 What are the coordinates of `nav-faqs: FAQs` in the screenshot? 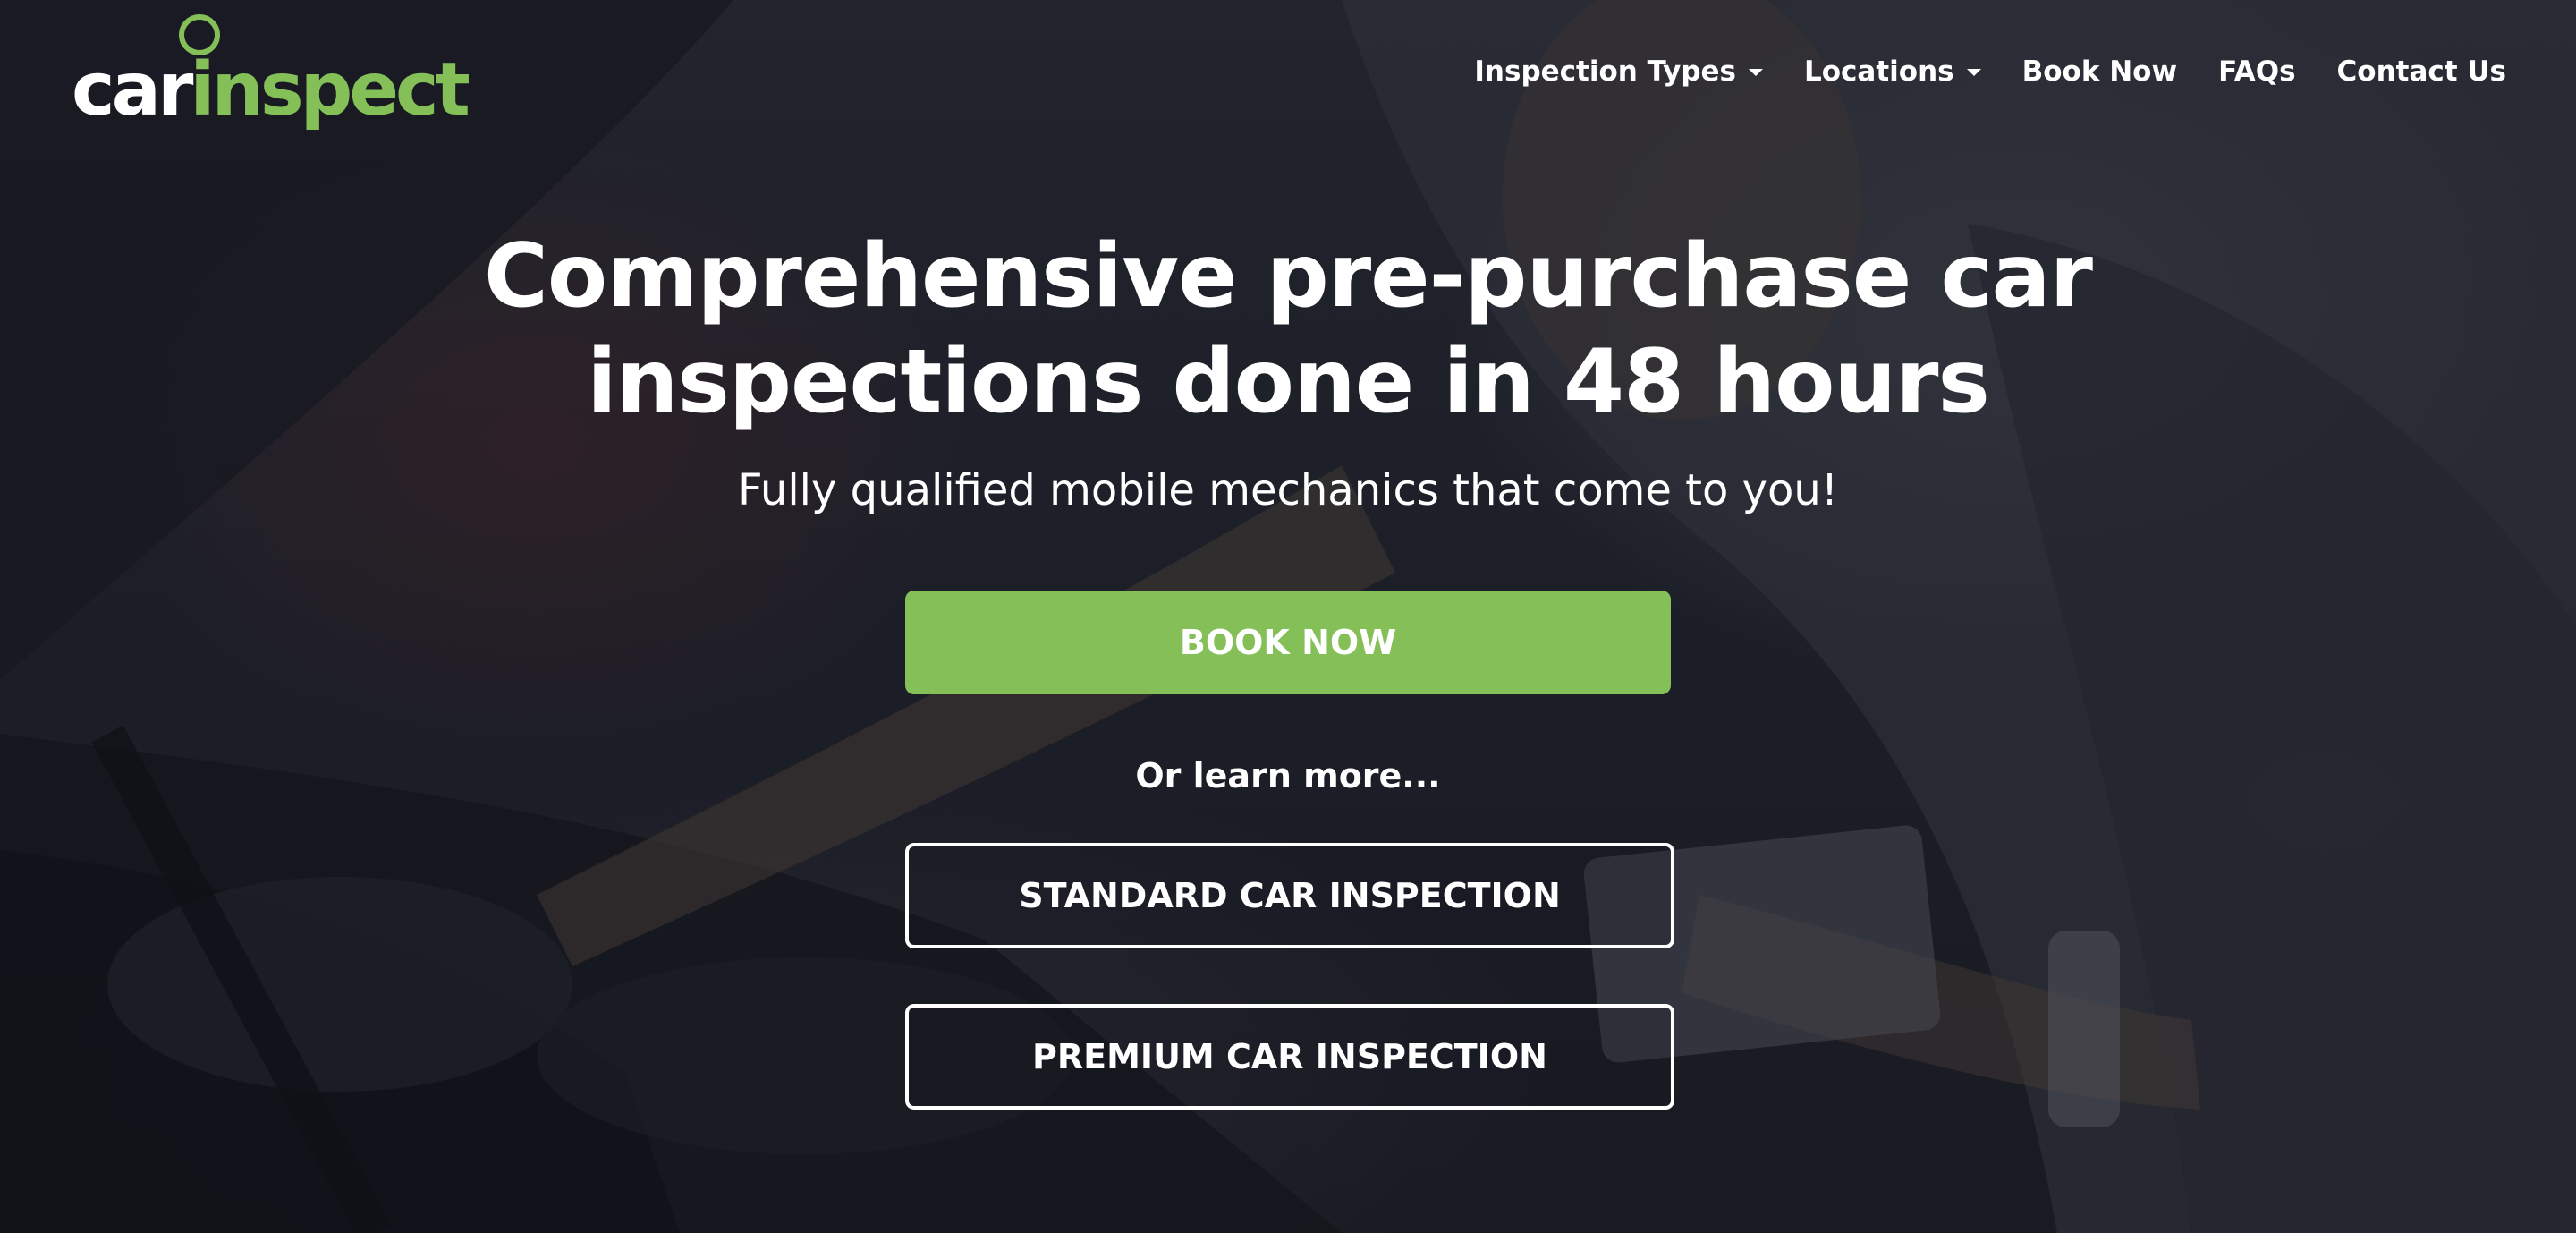 It's located at (2256, 71).